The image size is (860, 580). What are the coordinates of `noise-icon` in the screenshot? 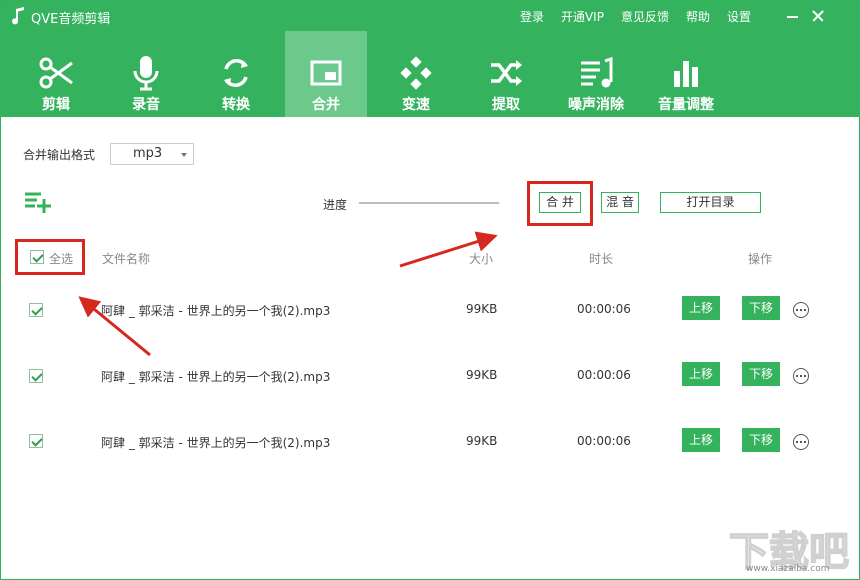 It's located at (597, 72).